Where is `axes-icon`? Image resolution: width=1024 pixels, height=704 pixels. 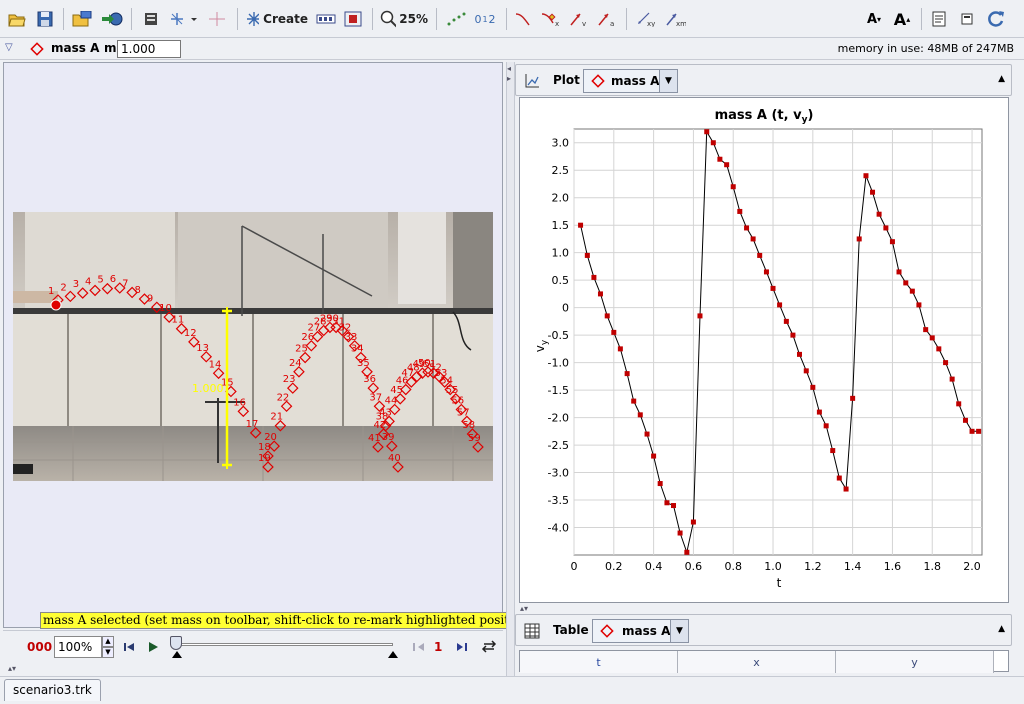
axes-icon is located at coordinates (217, 19).